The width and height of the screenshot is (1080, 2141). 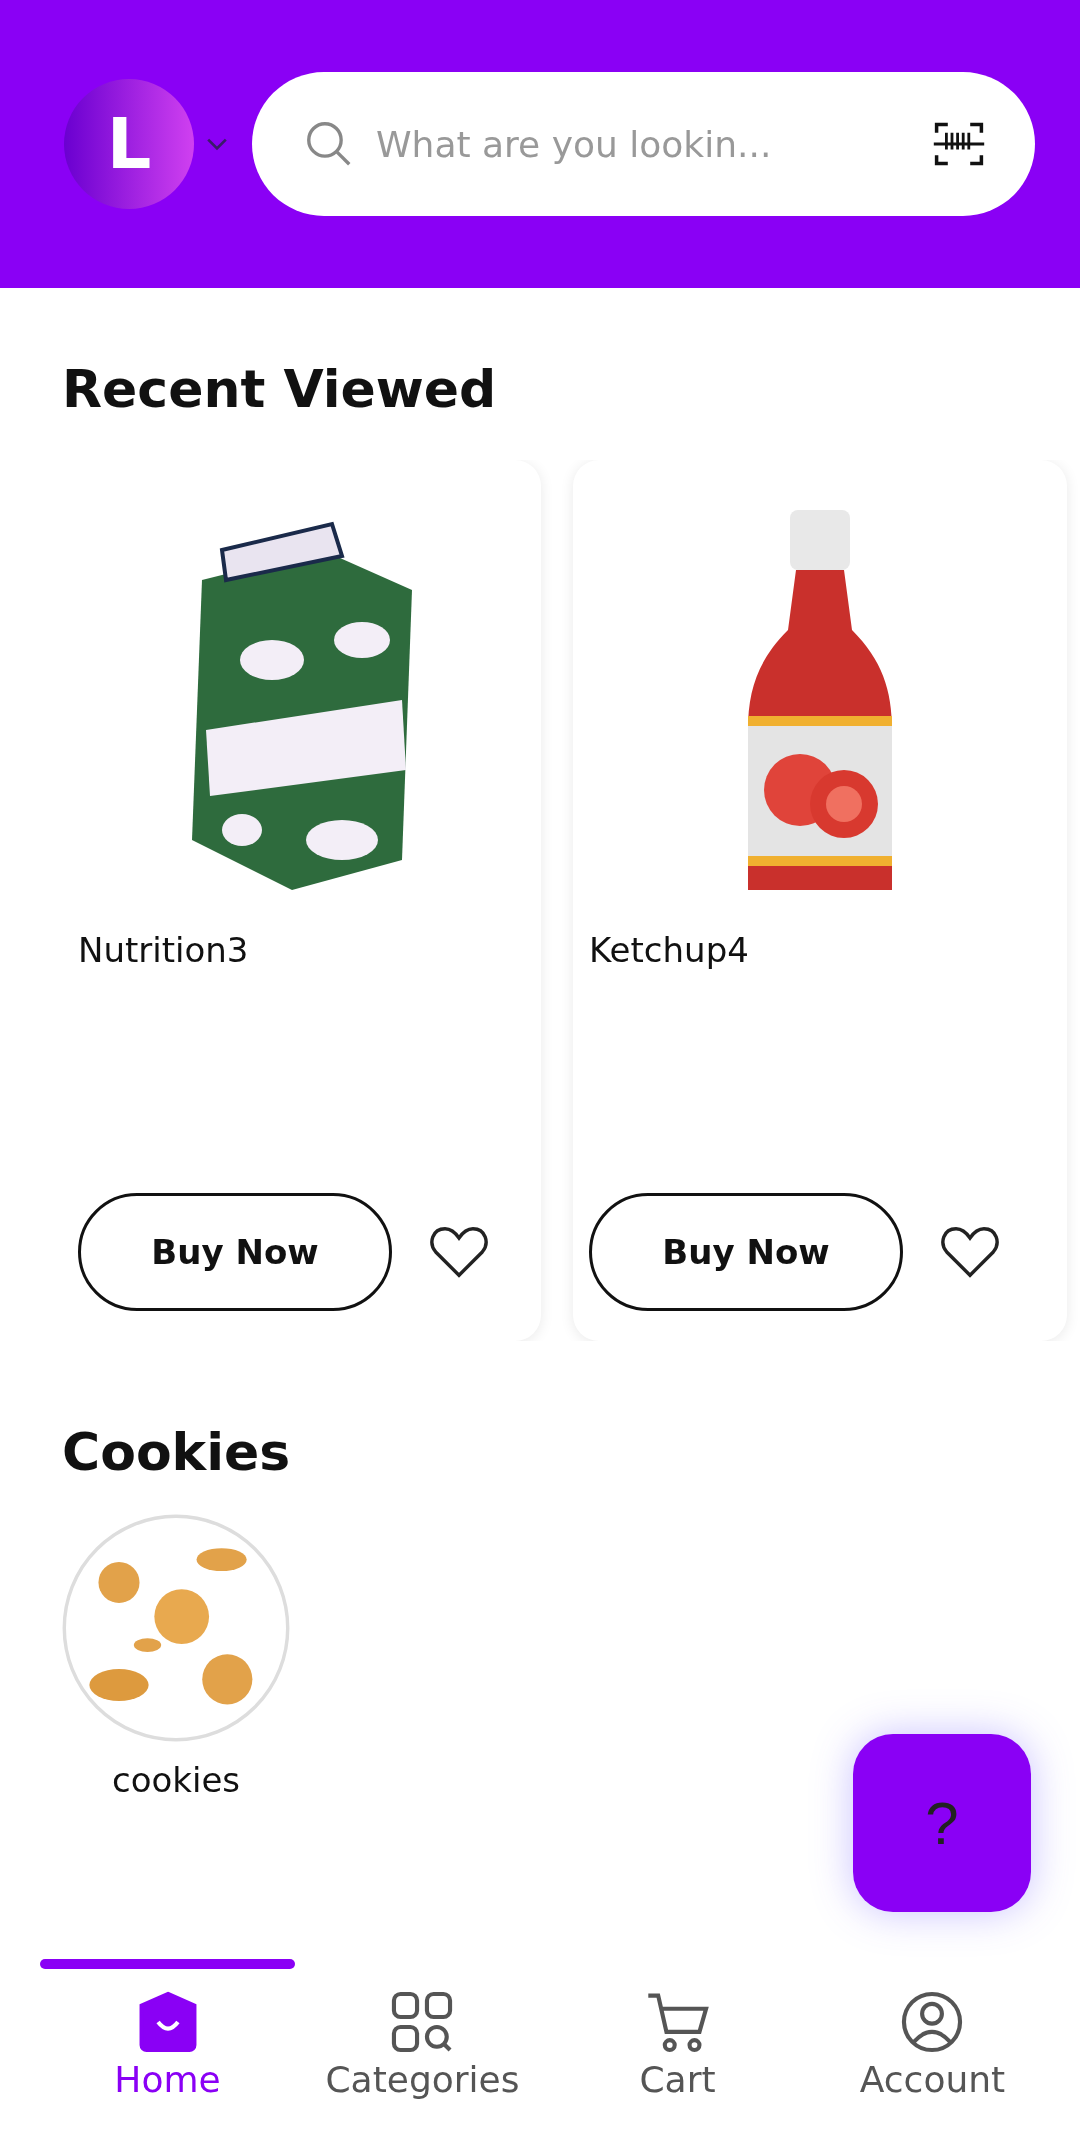 I want to click on nav-tab: Home, so click(x=167, y=2034).